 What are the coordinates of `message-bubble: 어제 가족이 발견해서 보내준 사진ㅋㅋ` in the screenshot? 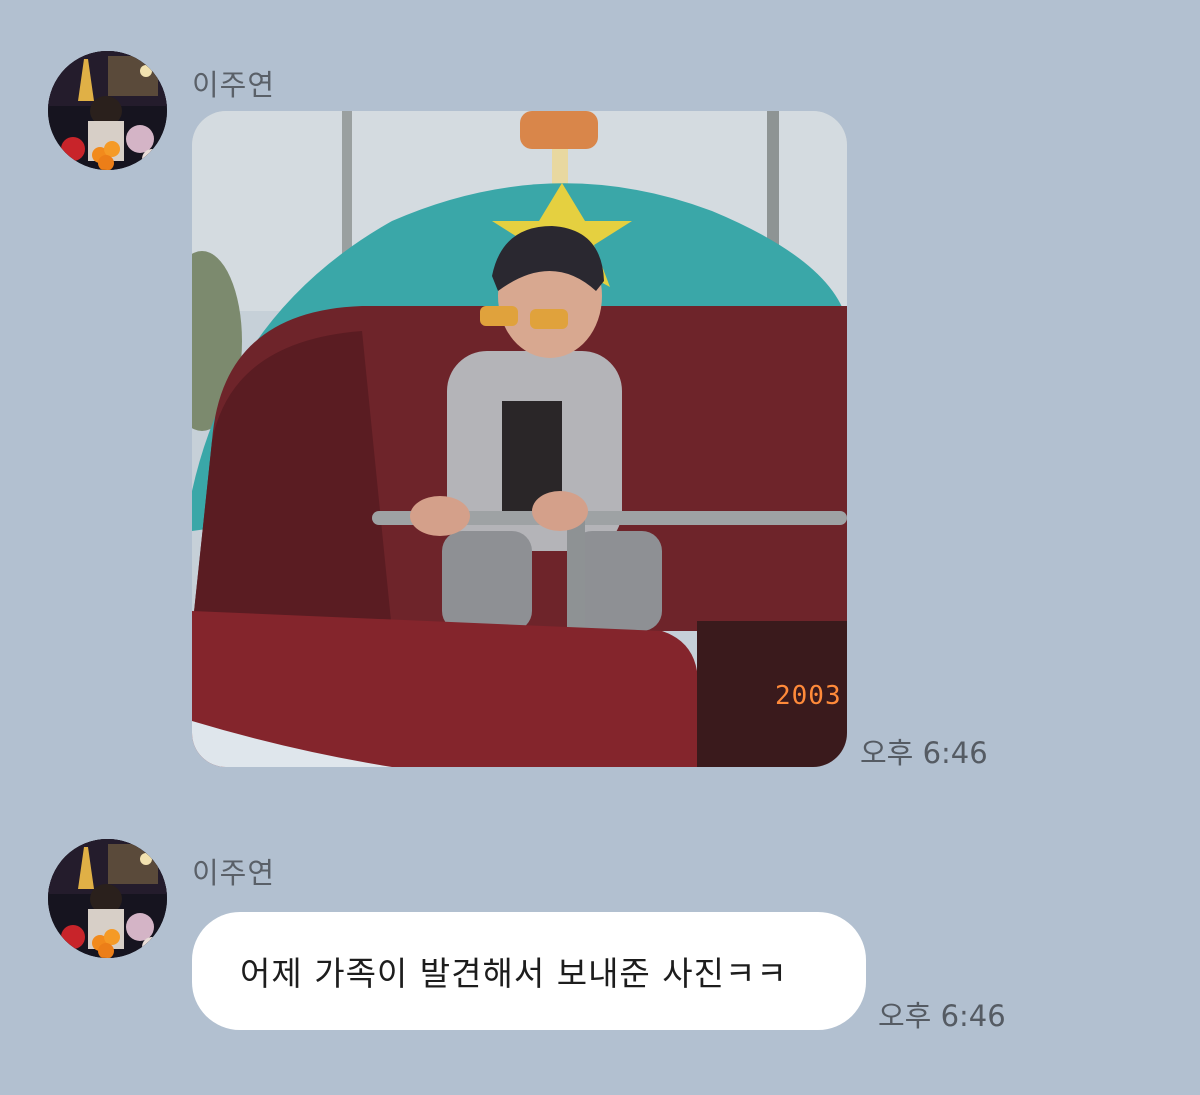 It's located at (529, 971).